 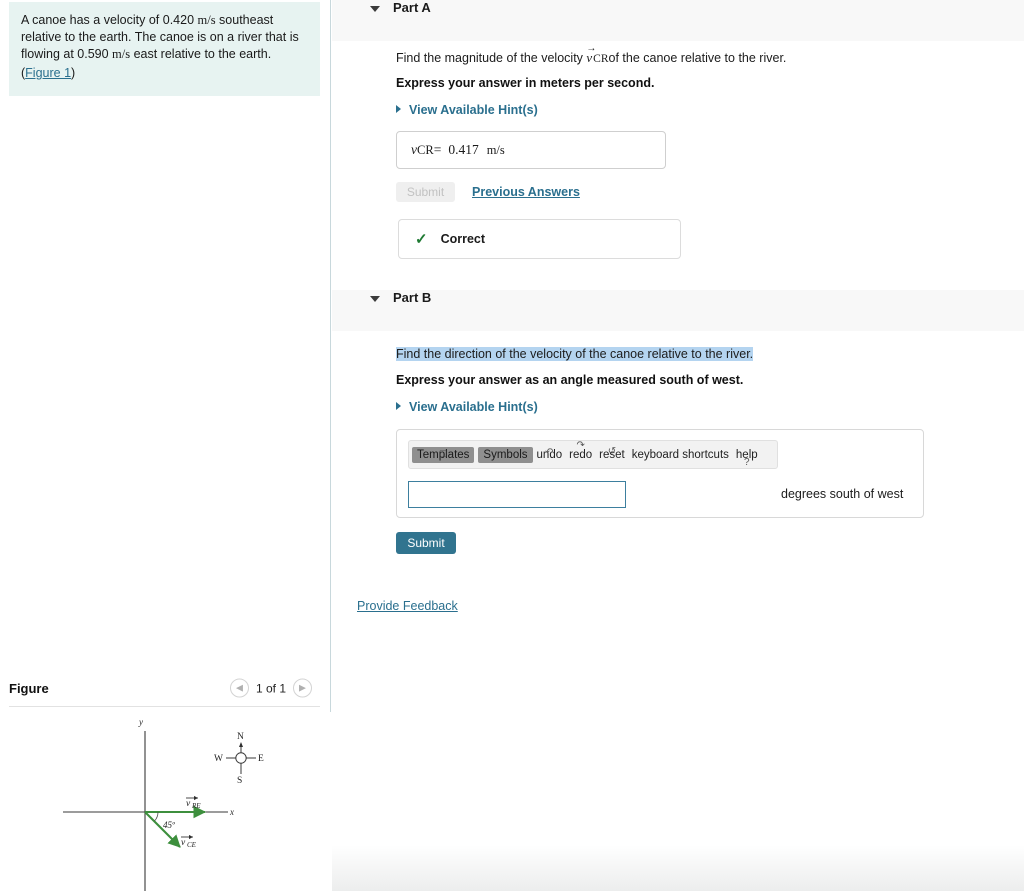 I want to click on provide-feedback-link: Provide Feedback, so click(x=407, y=606).